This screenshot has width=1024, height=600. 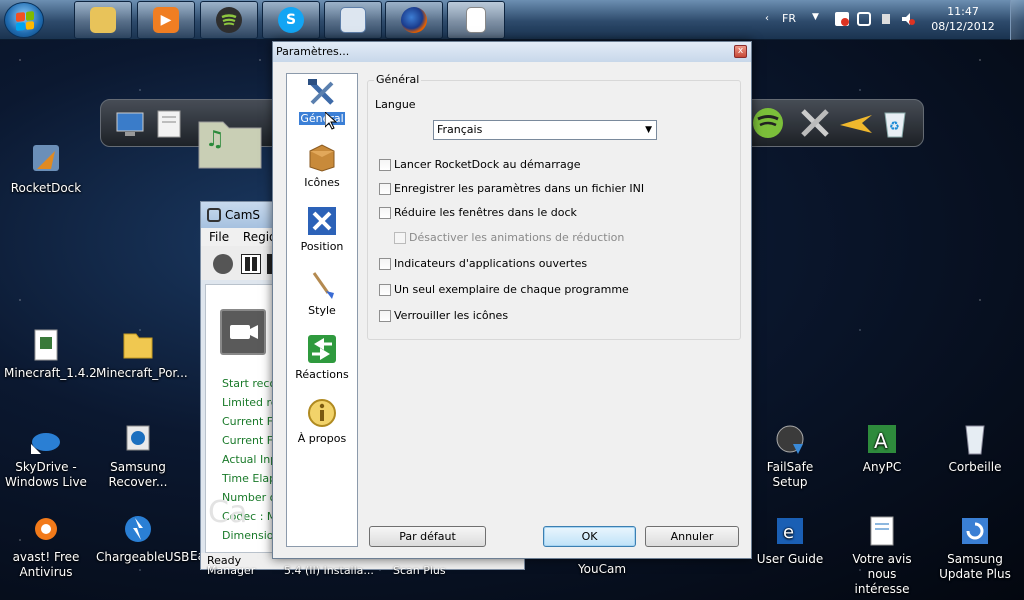 What do you see at coordinates (142, 538) in the screenshot?
I see `desktop-icon-chargeable-usb: ChargeableUSB` at bounding box center [142, 538].